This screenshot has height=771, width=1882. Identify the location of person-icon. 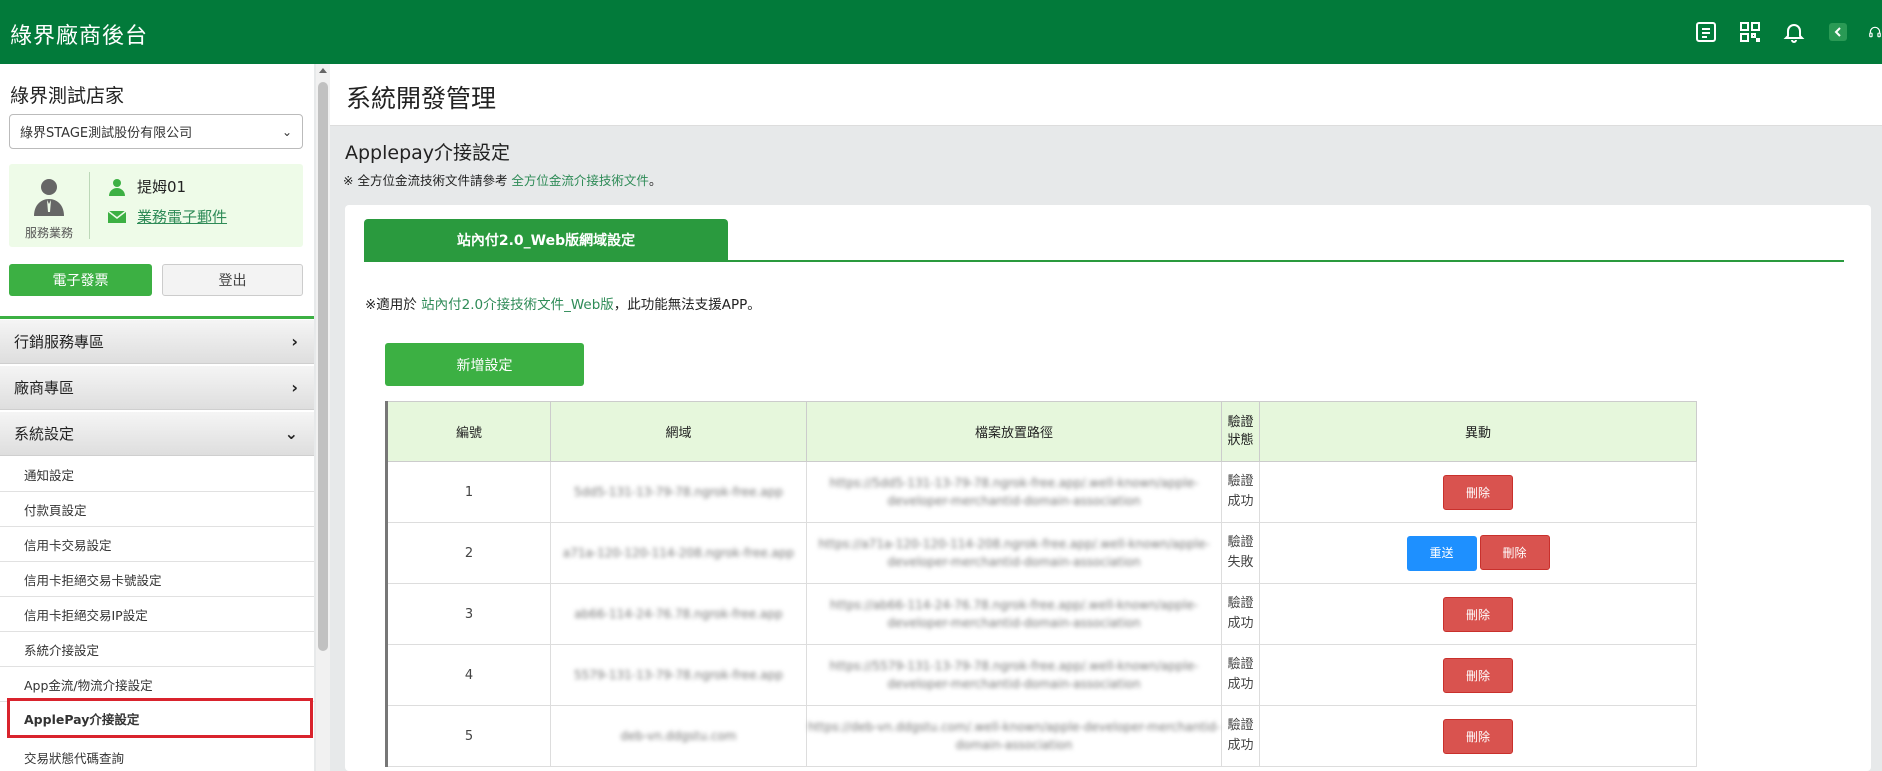
(49, 197).